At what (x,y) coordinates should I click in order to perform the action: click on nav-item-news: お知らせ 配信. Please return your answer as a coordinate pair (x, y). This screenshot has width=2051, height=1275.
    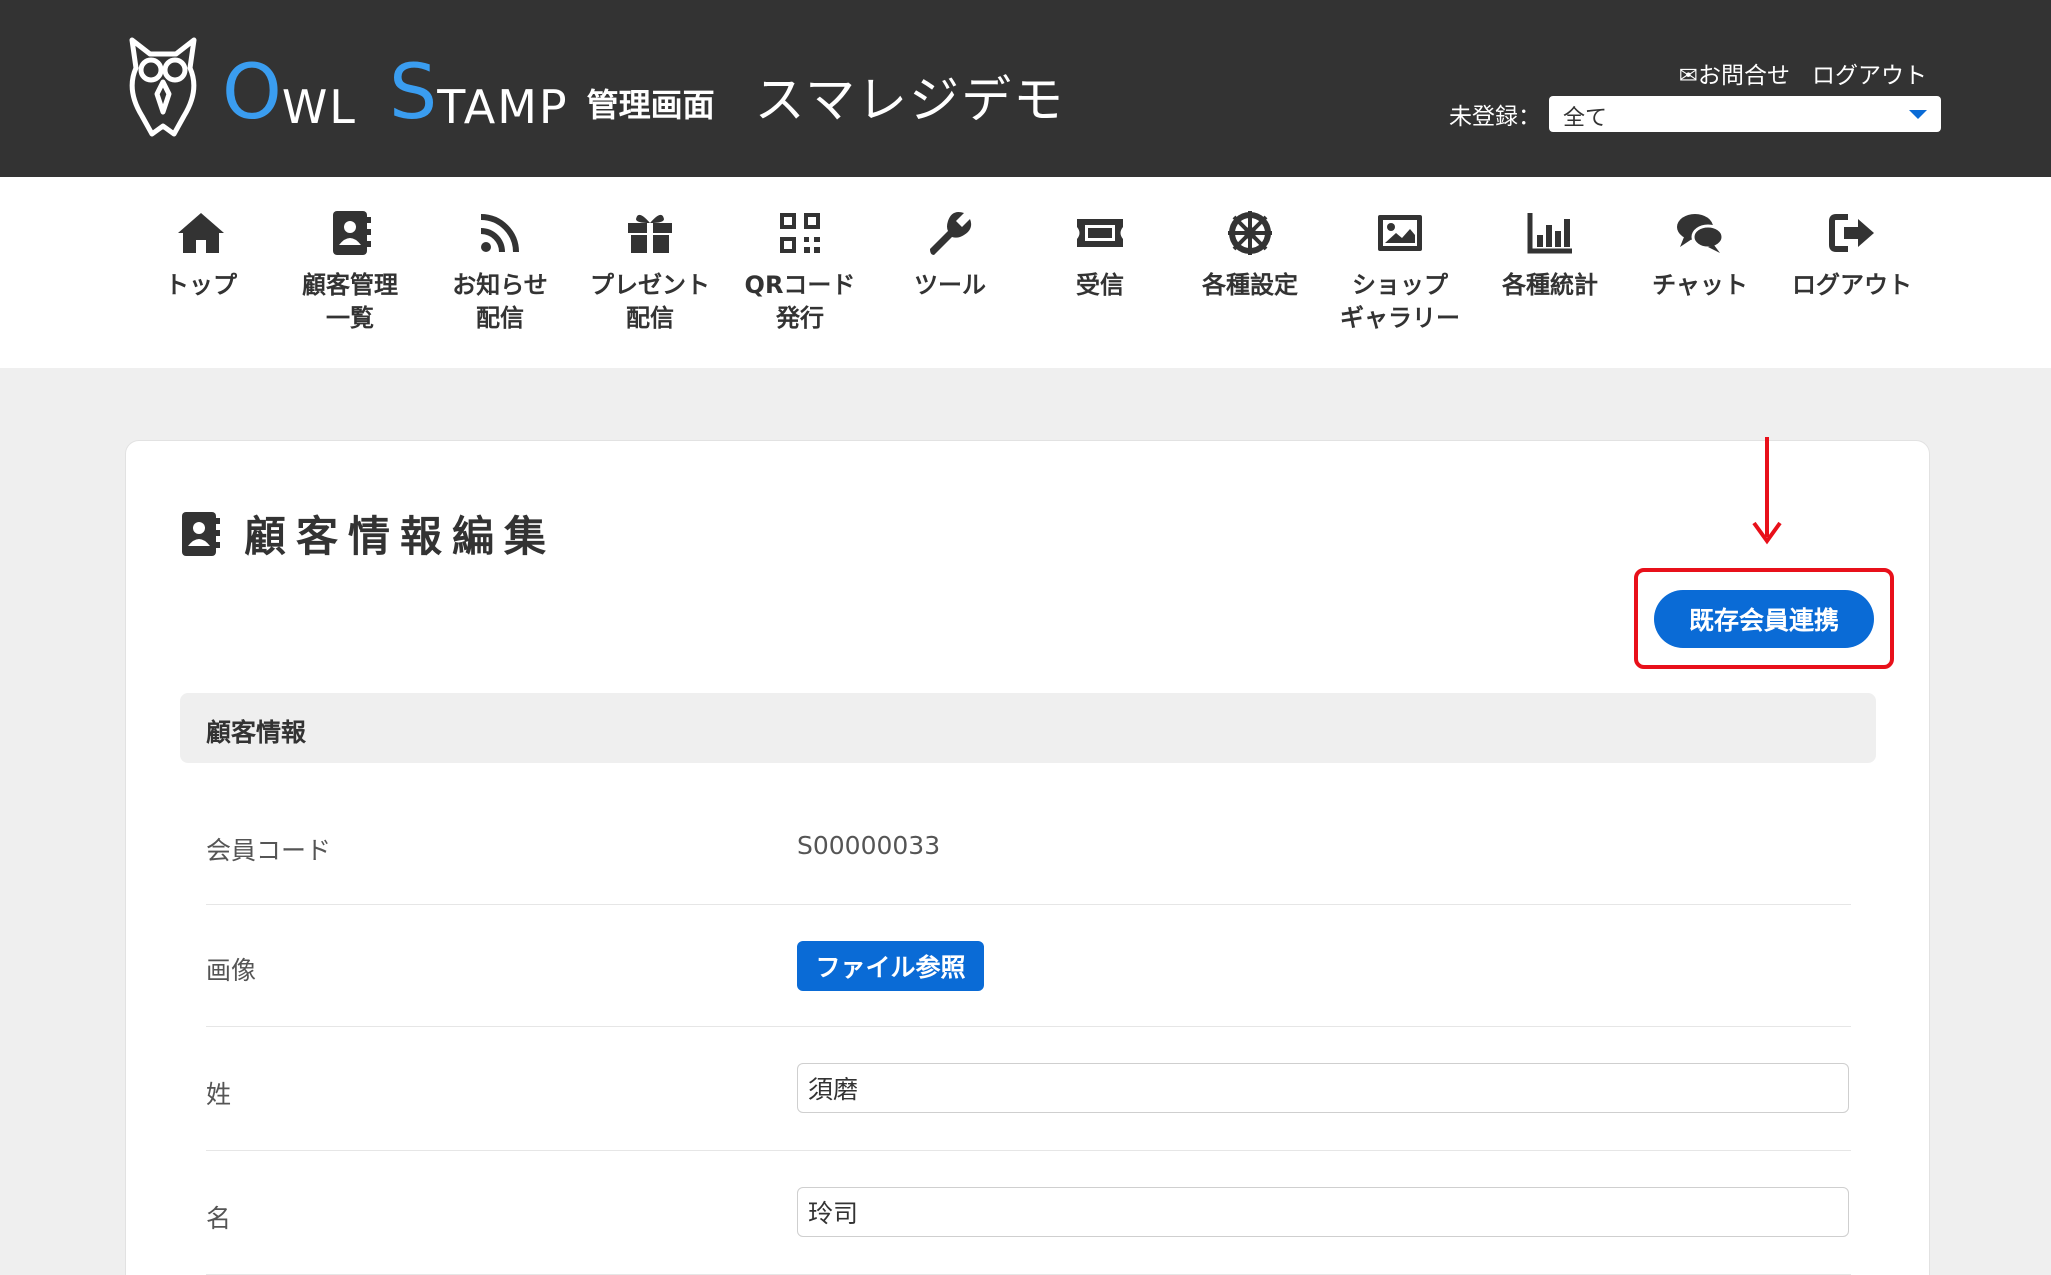
    Looking at the image, I should click on (500, 271).